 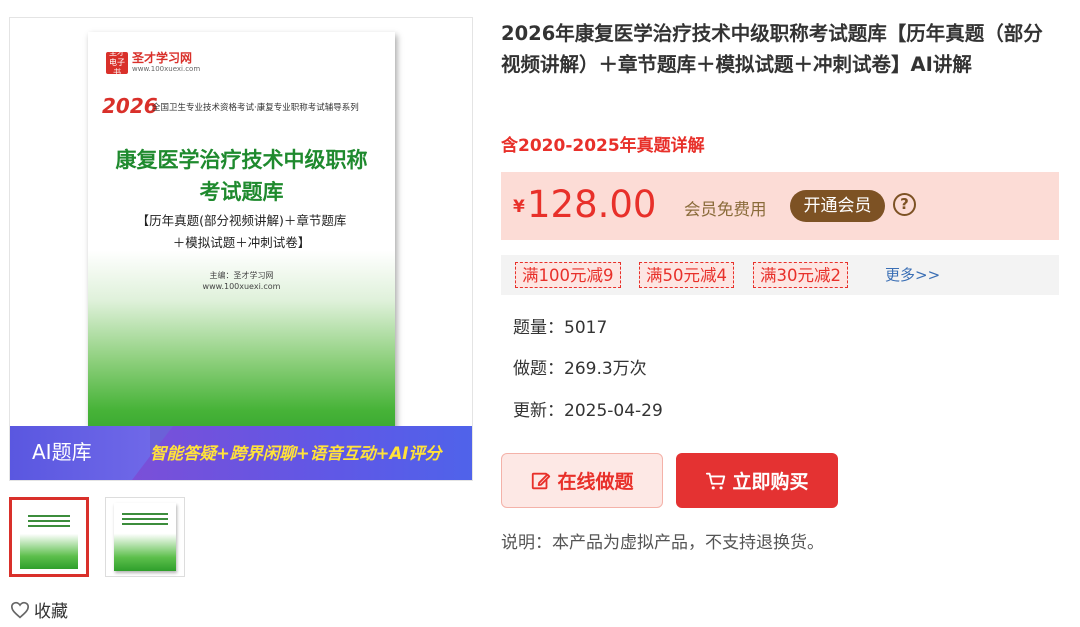 What do you see at coordinates (51, 612) in the screenshot?
I see `favorite-label: 收藏` at bounding box center [51, 612].